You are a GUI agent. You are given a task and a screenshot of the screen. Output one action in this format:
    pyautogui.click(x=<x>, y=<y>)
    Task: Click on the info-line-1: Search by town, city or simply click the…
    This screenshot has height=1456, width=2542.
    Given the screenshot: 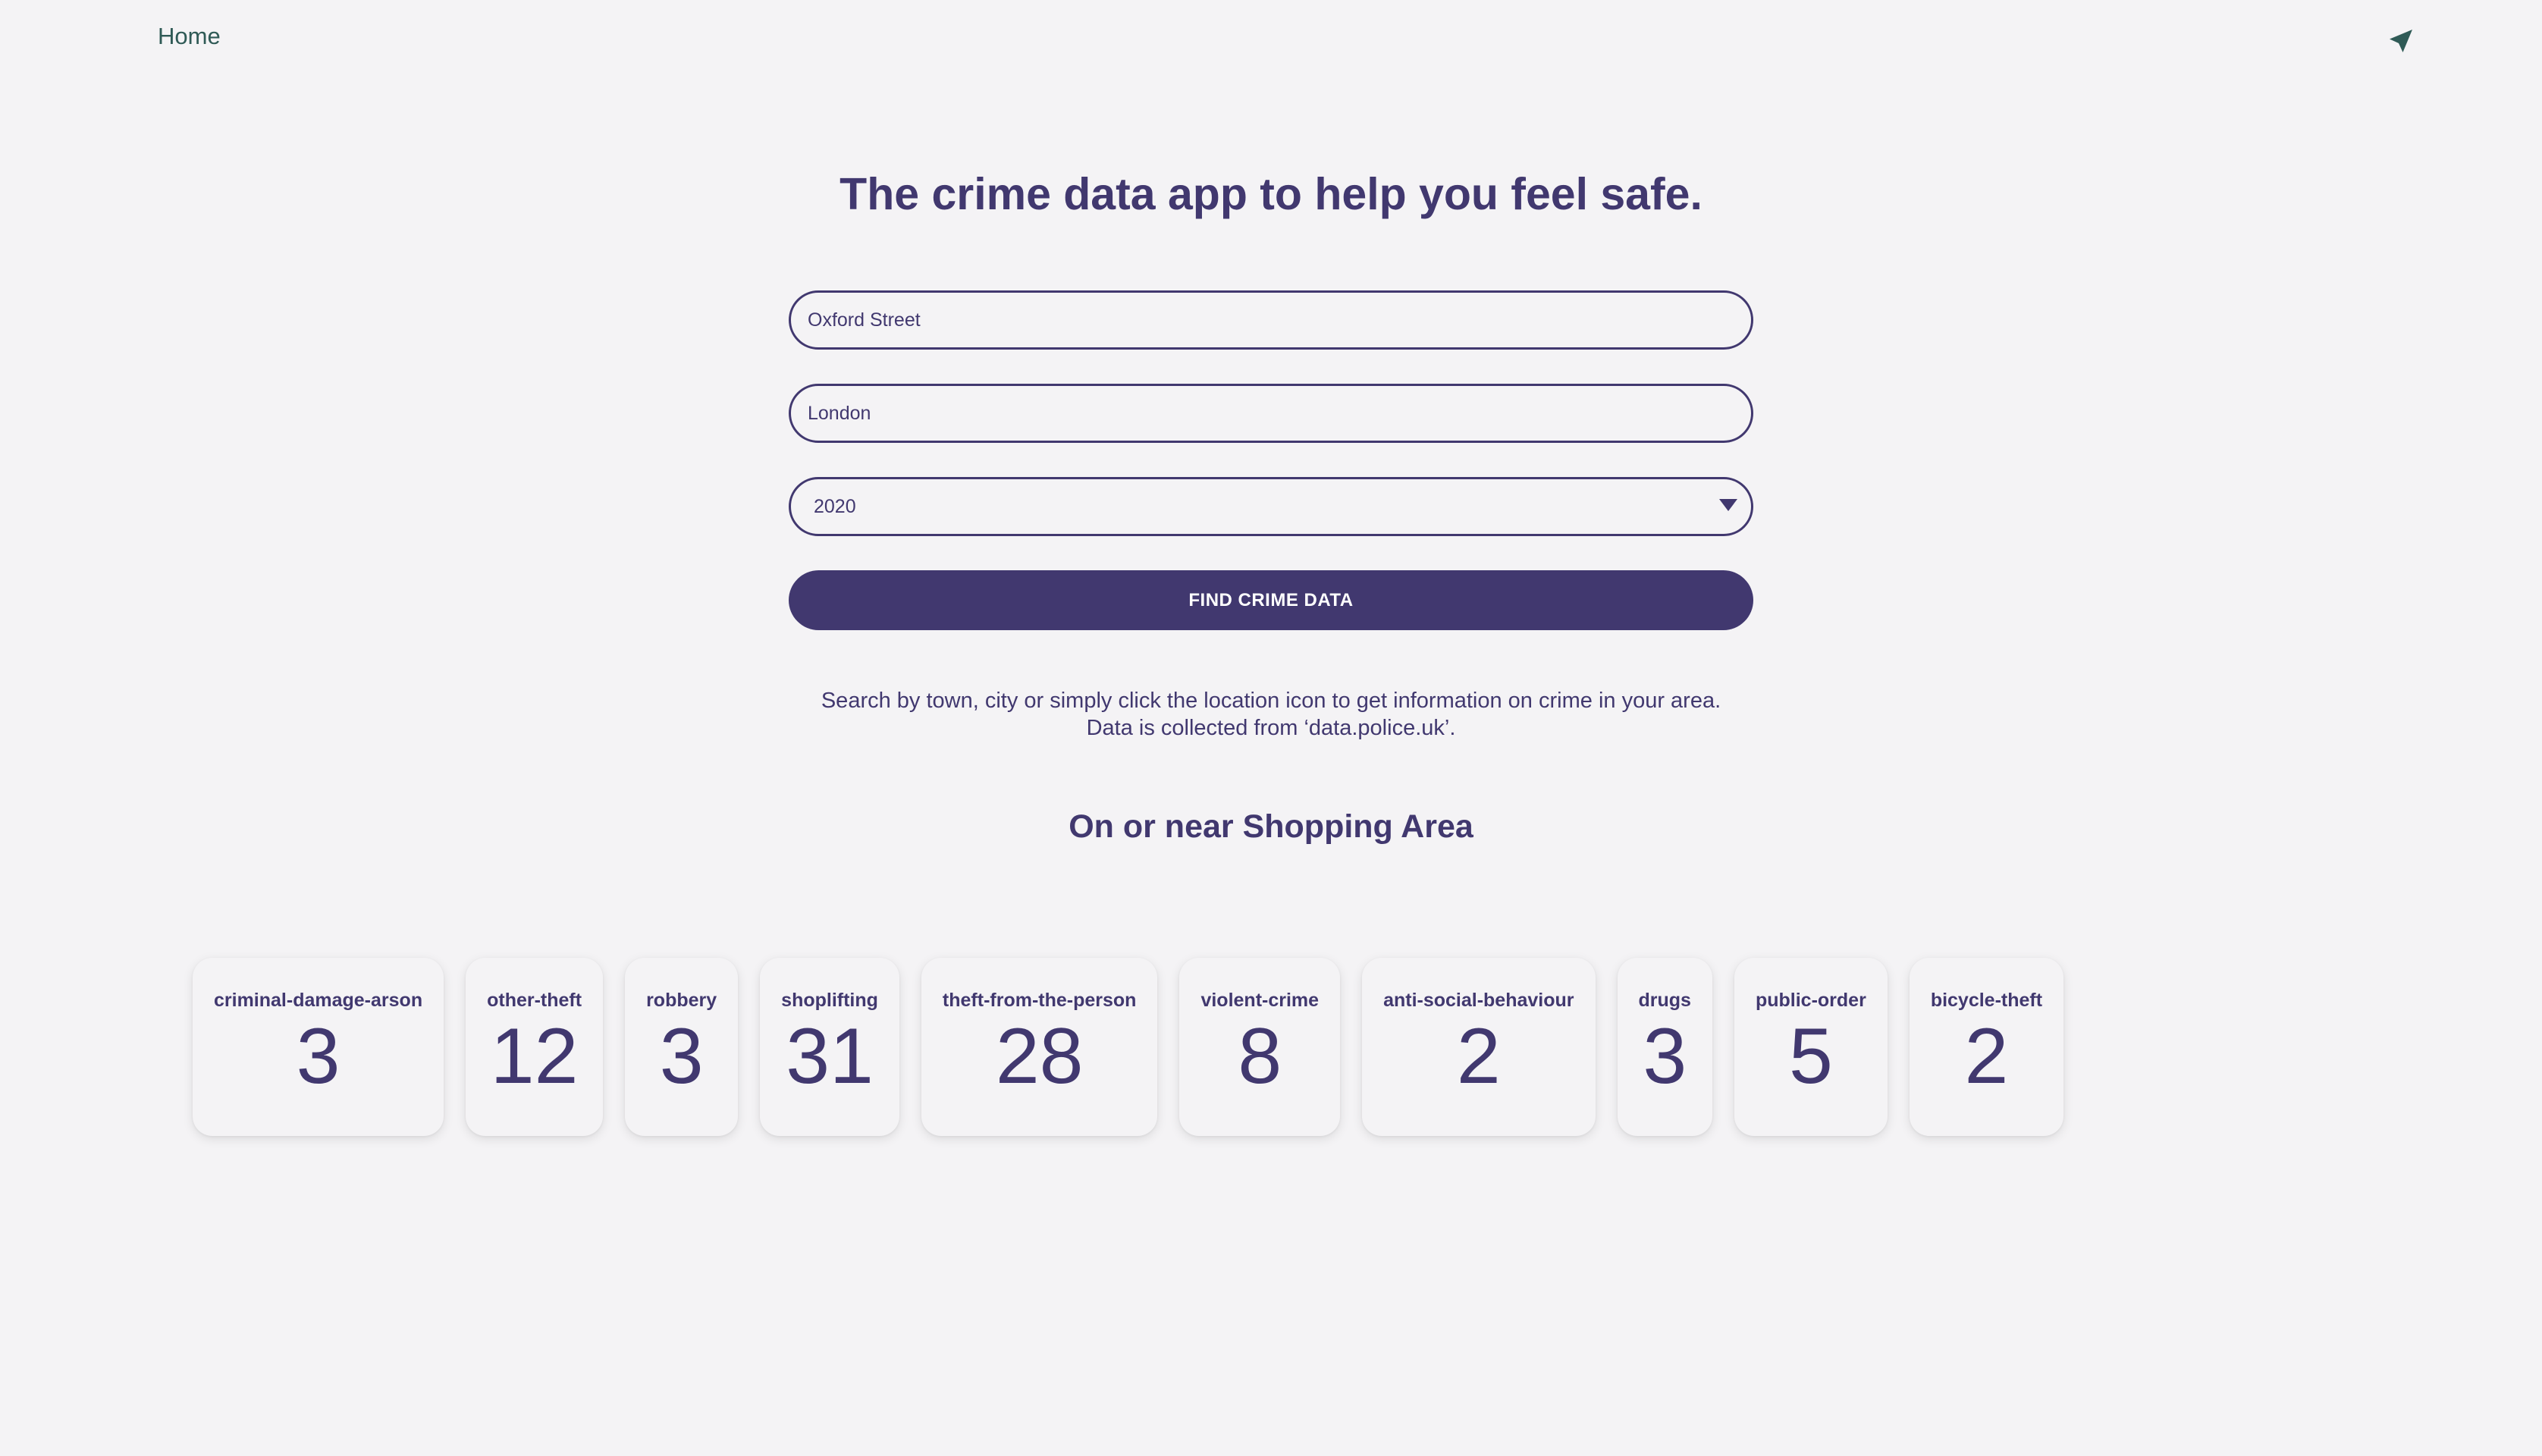 What is the action you would take?
    pyautogui.click(x=1271, y=701)
    